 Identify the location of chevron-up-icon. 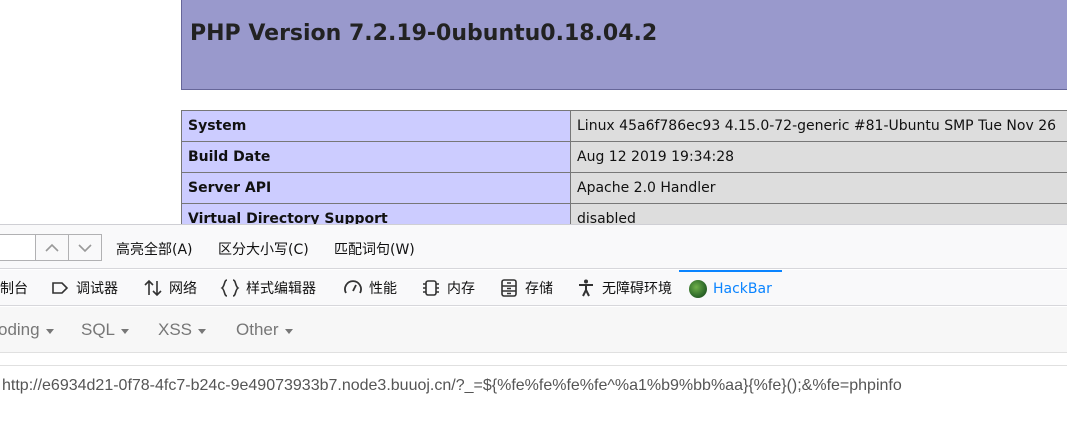
(52, 247).